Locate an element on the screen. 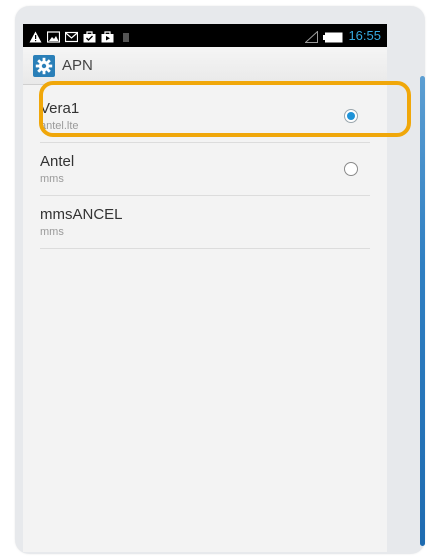 The image size is (431, 559). apn-item-mmsancel: mmsANCEL mms is located at coordinates (205, 222).